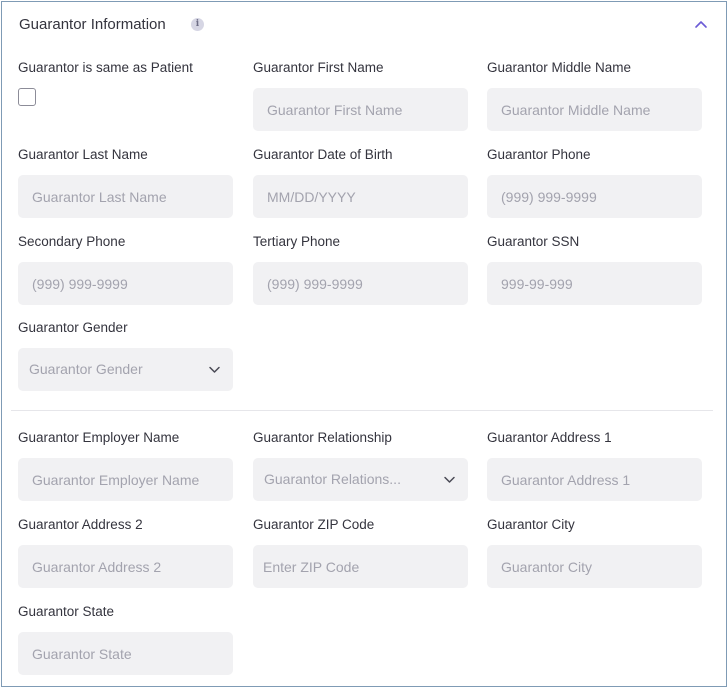 The image size is (728, 688). I want to click on gender-select: Guarantor Gender, so click(125, 369).